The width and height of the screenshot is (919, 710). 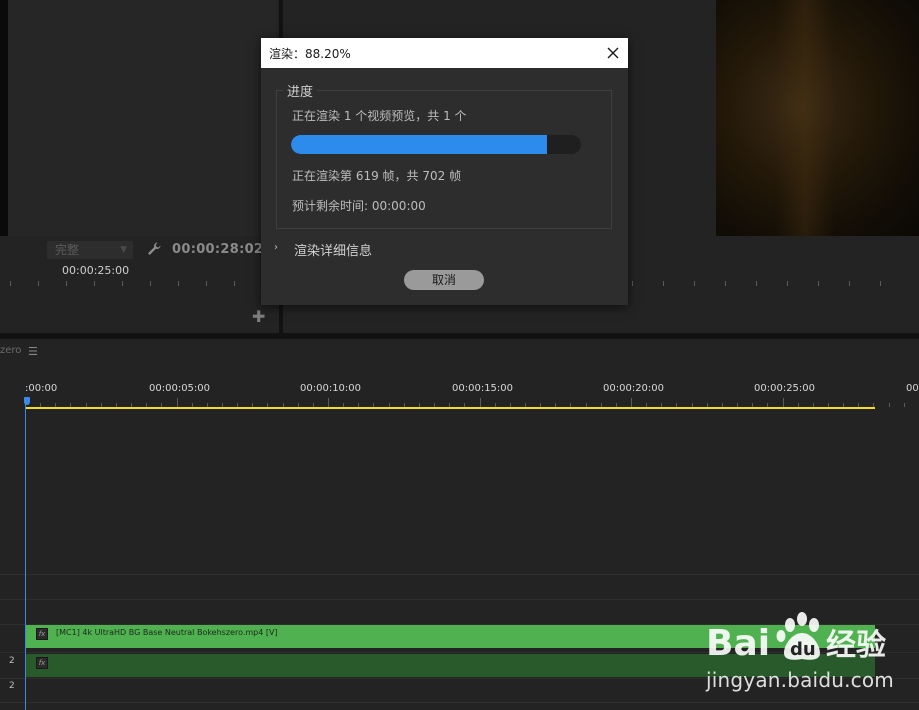 What do you see at coordinates (142, 118) in the screenshot?
I see `source-monitor-view` at bounding box center [142, 118].